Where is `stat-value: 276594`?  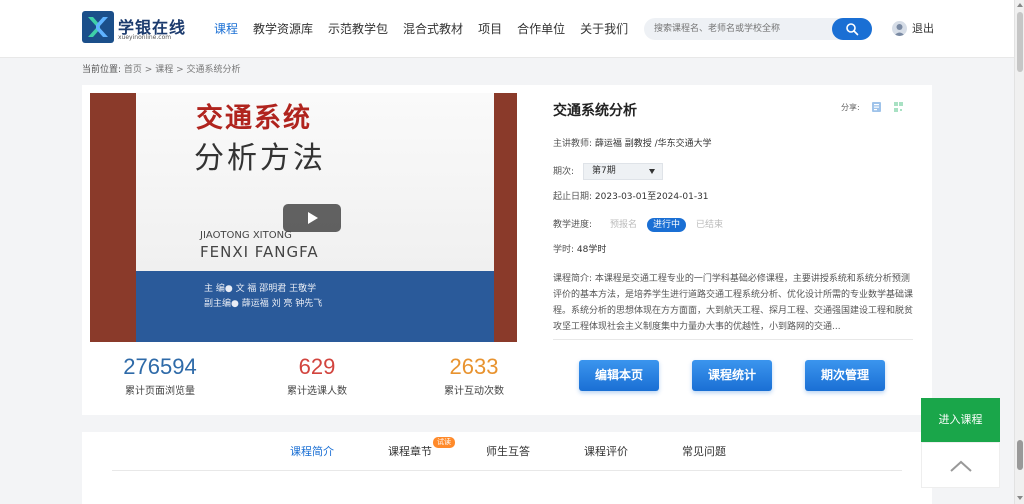
stat-value: 276594 is located at coordinates (160, 366).